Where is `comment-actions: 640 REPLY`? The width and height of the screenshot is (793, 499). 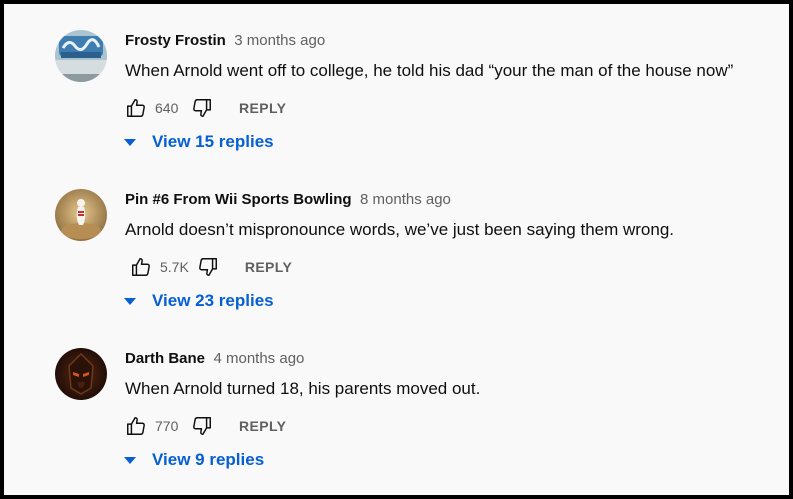
comment-actions: 640 REPLY is located at coordinates (205, 108).